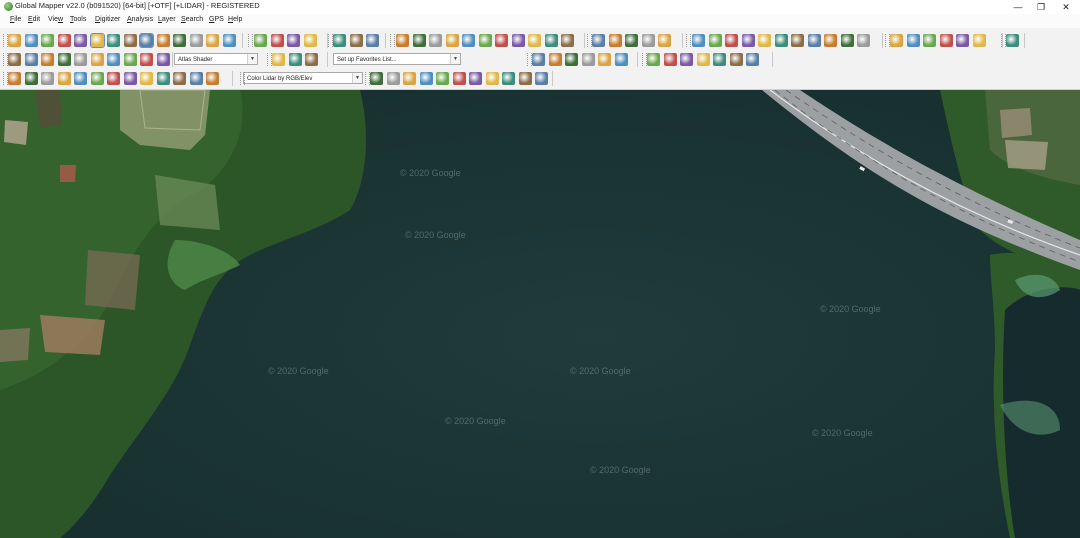 This screenshot has height=538, width=1080. I want to click on menu-digitizer: Digitizer, so click(107, 19).